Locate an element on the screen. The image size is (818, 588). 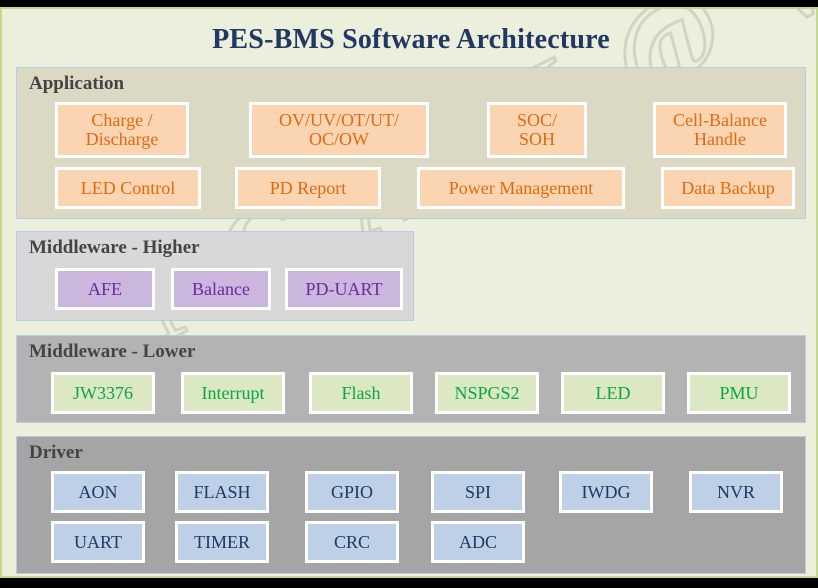
section-application-title: Application is located at coordinates (77, 83).